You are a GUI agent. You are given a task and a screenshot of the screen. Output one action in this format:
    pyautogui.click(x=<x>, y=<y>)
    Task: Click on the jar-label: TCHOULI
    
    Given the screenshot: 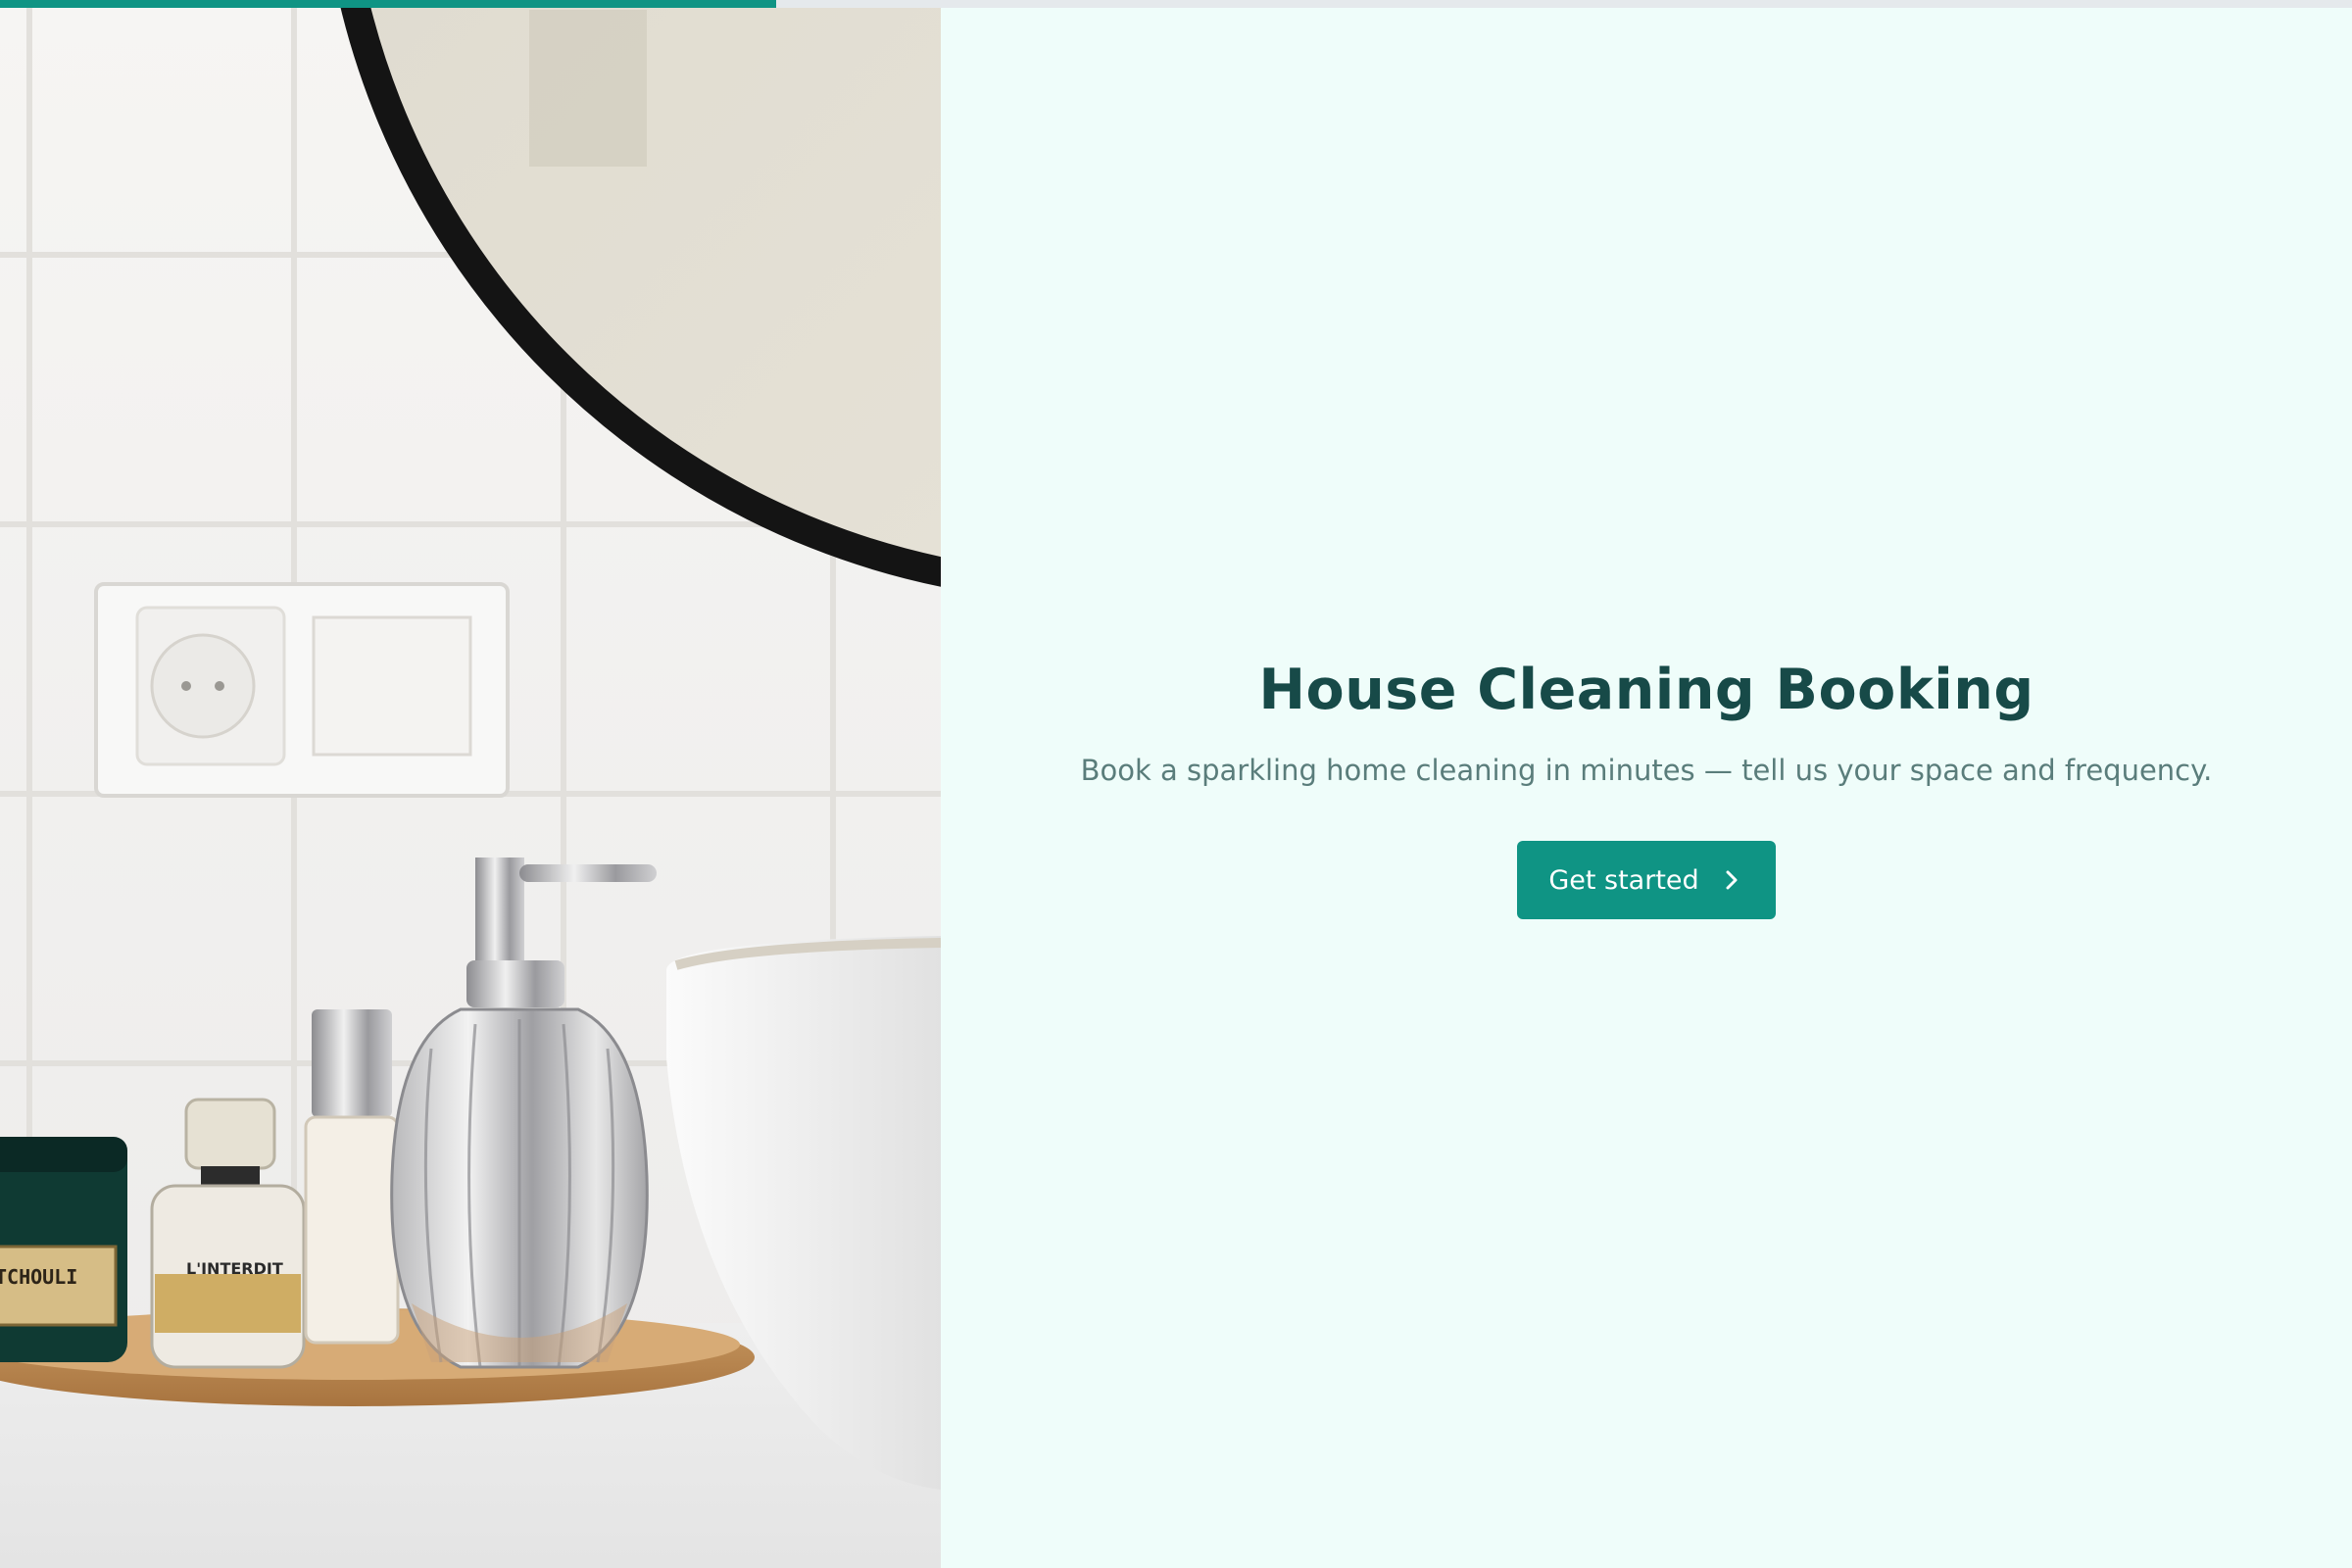 What is the action you would take?
    pyautogui.click(x=38, y=1277)
    